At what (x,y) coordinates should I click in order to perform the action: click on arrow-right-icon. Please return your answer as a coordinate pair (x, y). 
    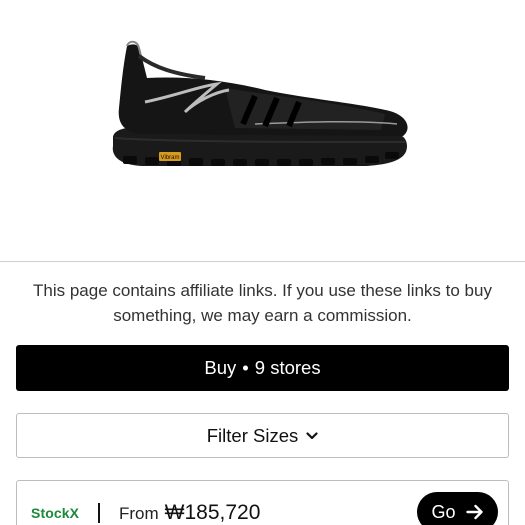
    Looking at the image, I should click on (474, 512).